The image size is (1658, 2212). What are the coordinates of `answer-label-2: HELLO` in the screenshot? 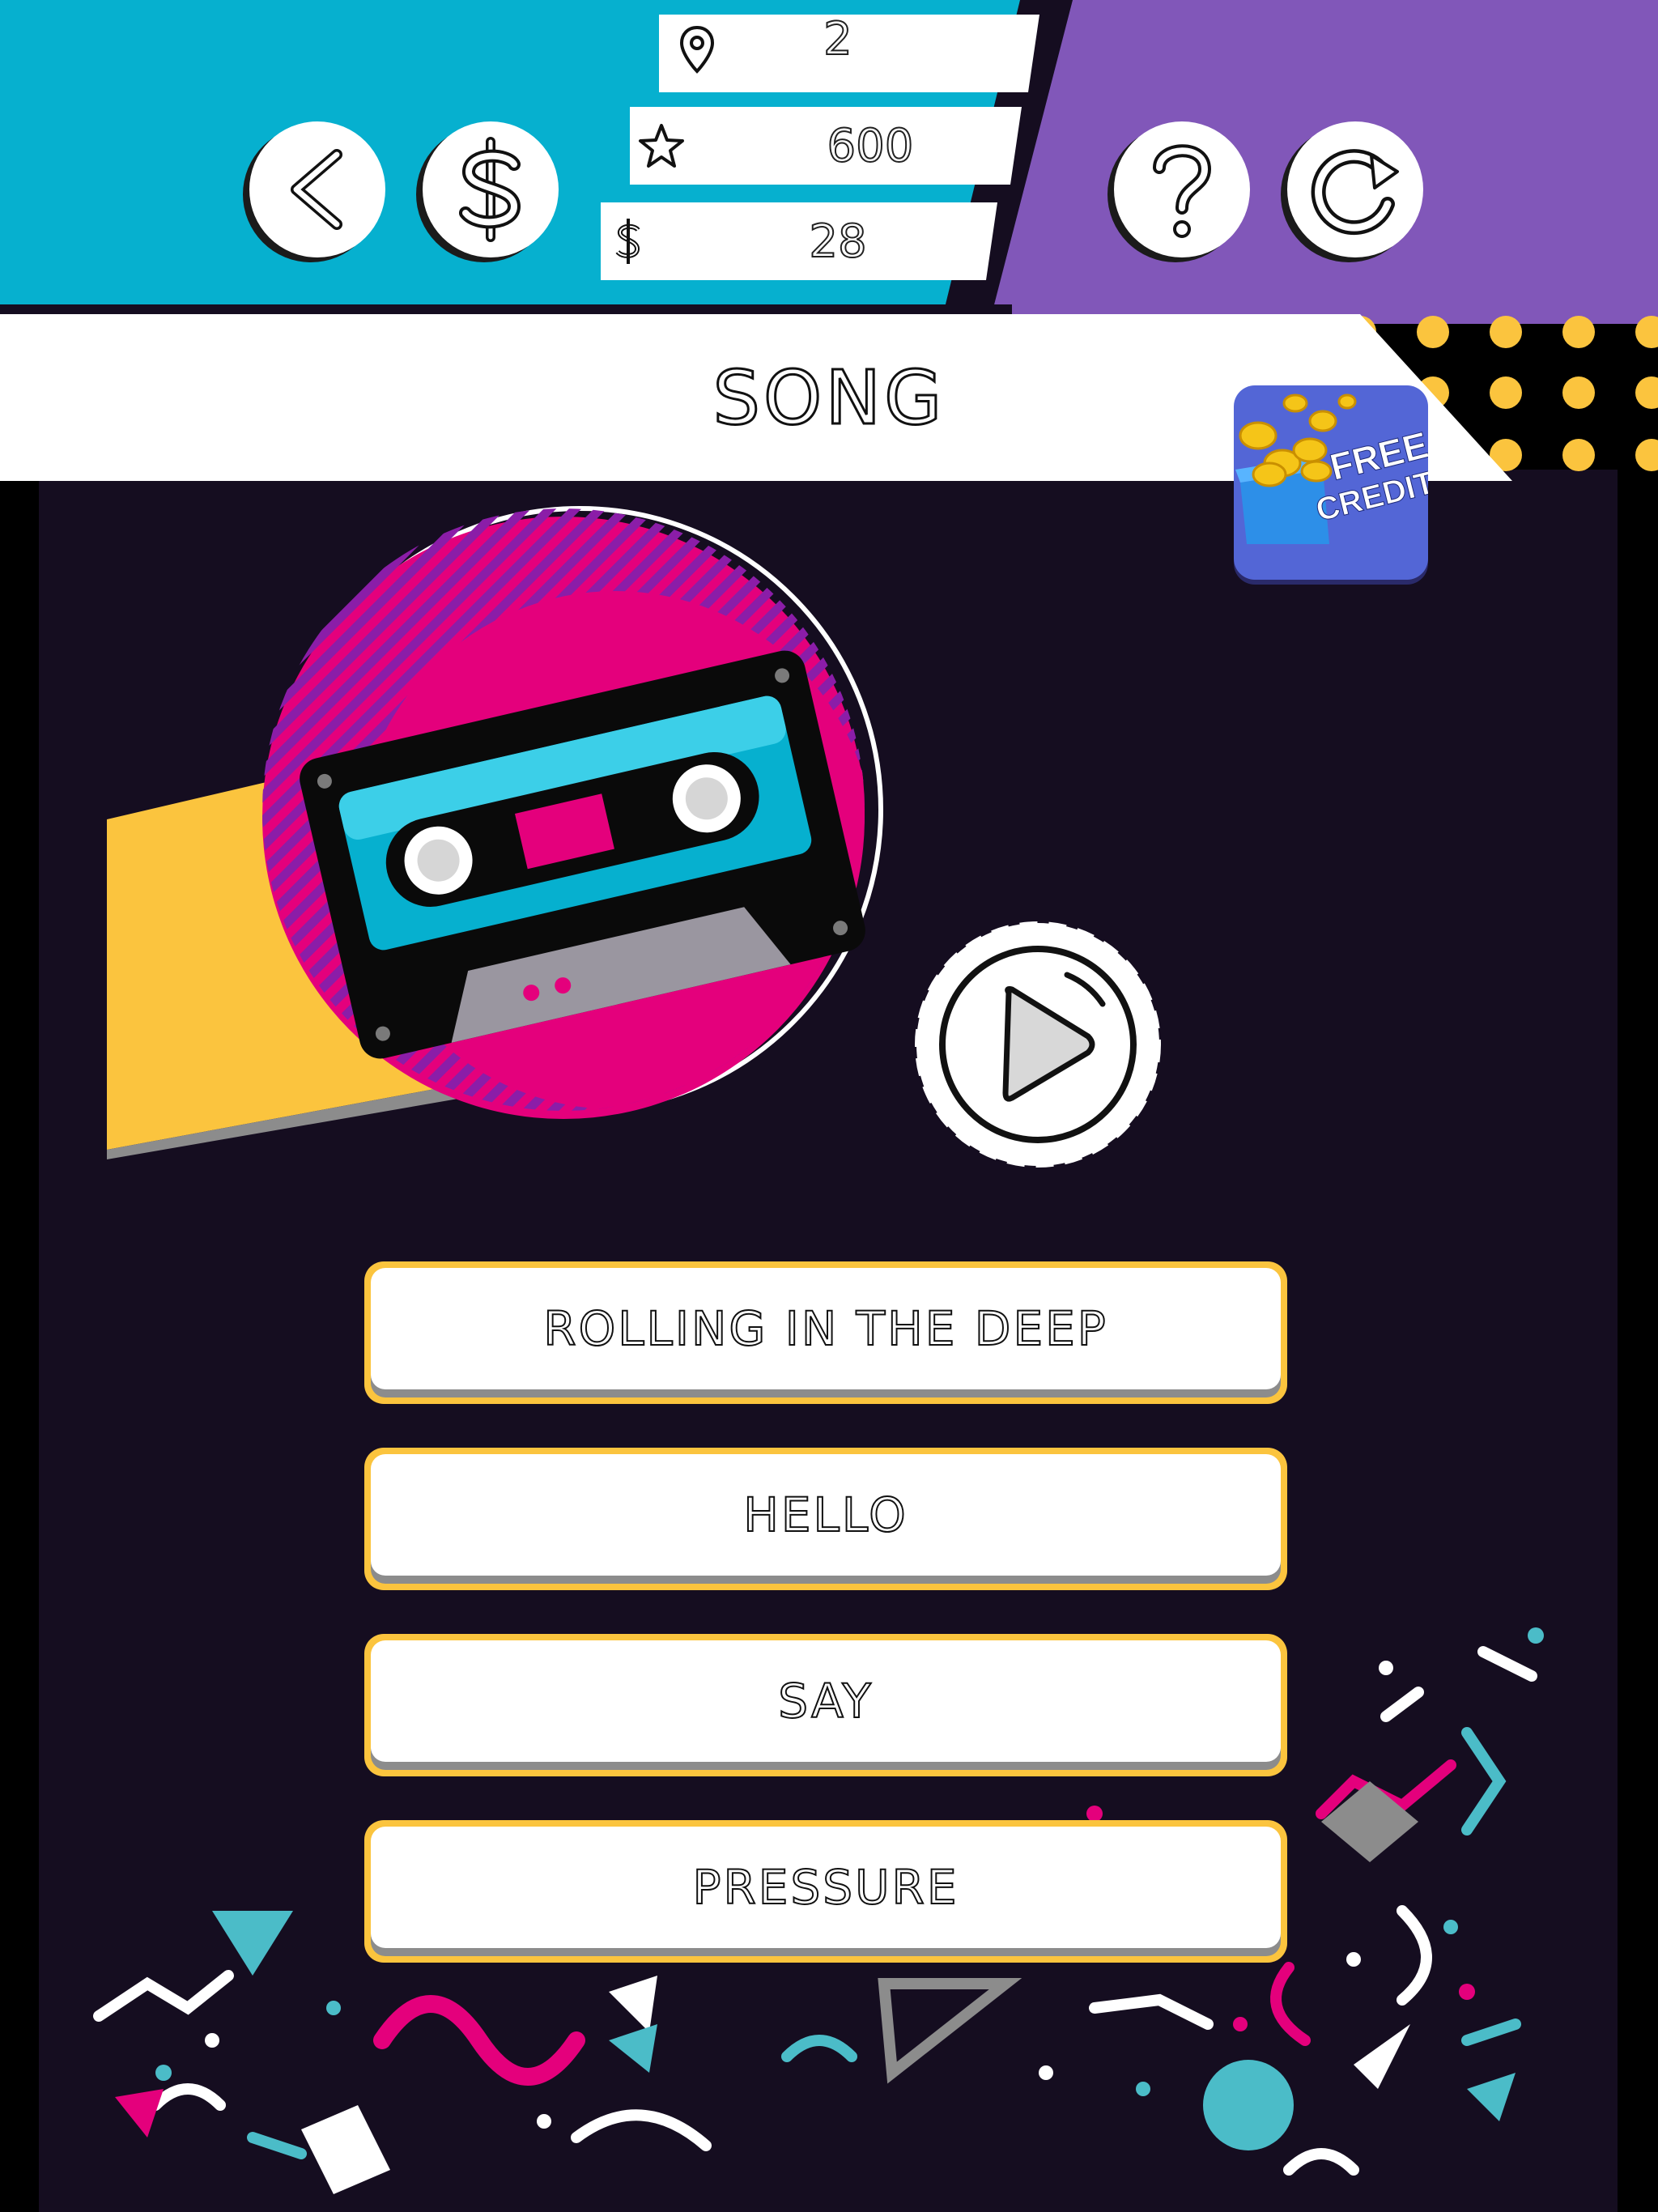 It's located at (826, 1515).